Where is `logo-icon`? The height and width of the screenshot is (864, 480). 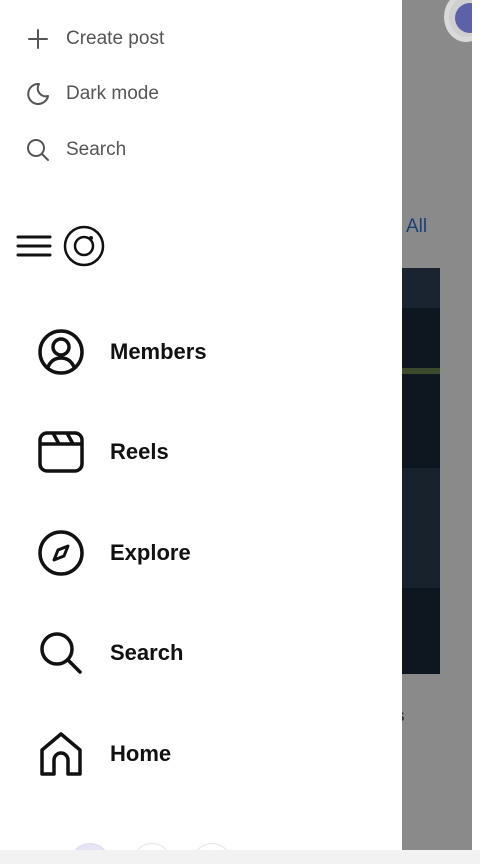
logo-icon is located at coordinates (84, 246).